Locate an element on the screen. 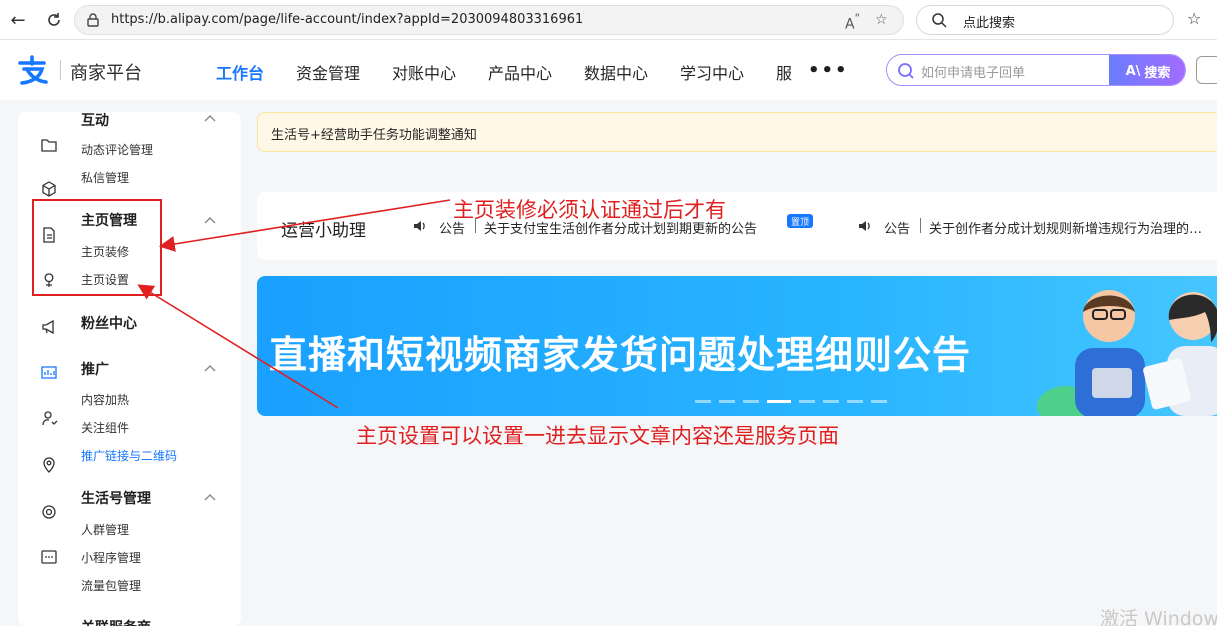  favorite-star-icon: ☆ is located at coordinates (881, 20).